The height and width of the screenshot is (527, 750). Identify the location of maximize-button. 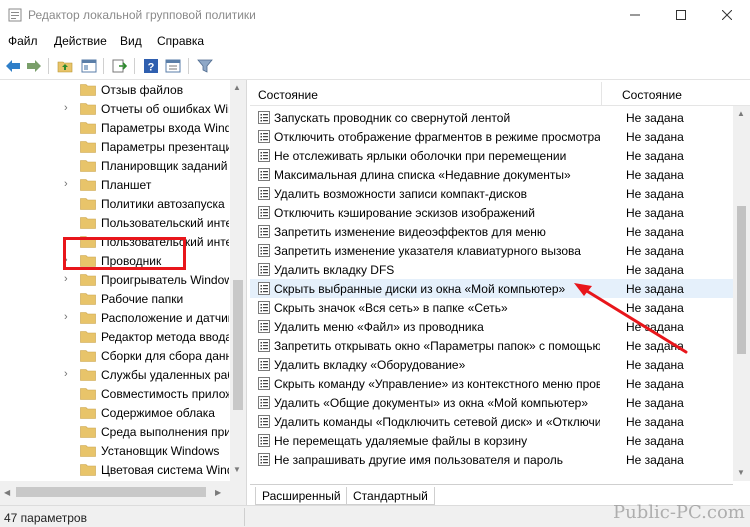
(681, 15).